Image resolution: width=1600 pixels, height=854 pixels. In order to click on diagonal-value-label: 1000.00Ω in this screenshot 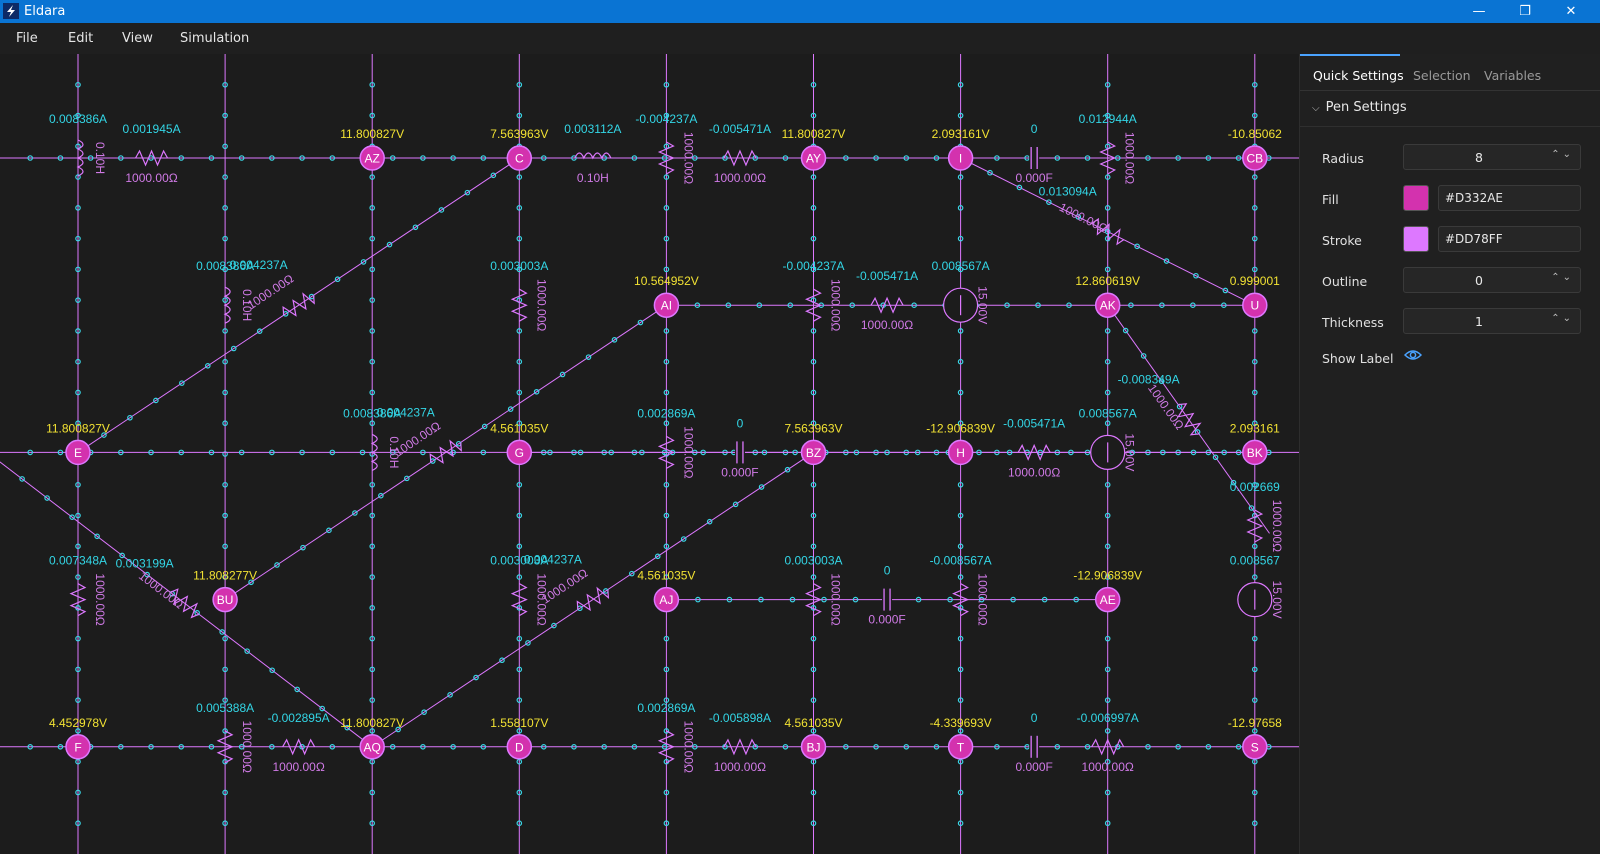, I will do `click(161, 590)`.